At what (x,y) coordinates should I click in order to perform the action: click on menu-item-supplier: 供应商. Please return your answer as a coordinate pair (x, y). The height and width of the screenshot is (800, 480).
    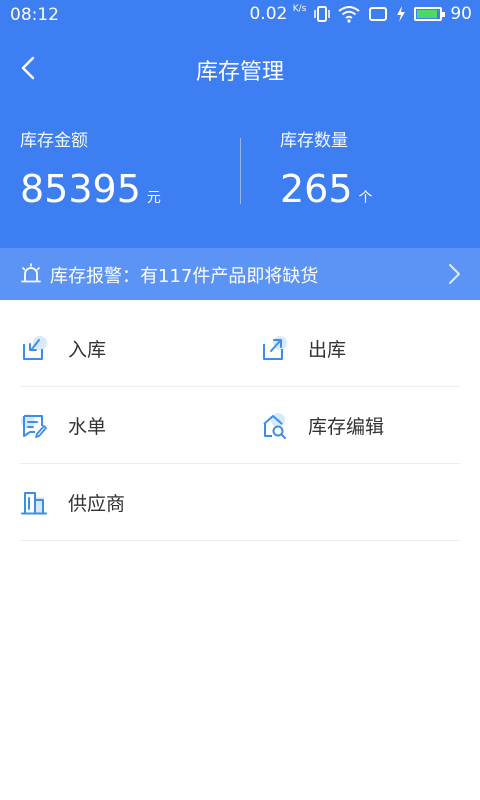
    Looking at the image, I should click on (72, 502).